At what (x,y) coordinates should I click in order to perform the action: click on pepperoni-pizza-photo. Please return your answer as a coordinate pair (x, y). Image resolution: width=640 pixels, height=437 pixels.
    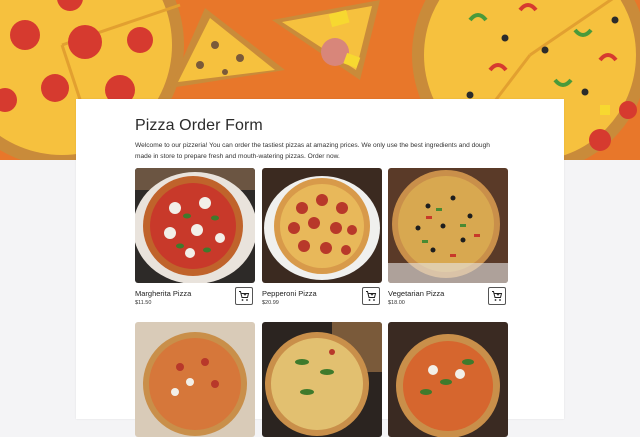
    Looking at the image, I should click on (322, 225).